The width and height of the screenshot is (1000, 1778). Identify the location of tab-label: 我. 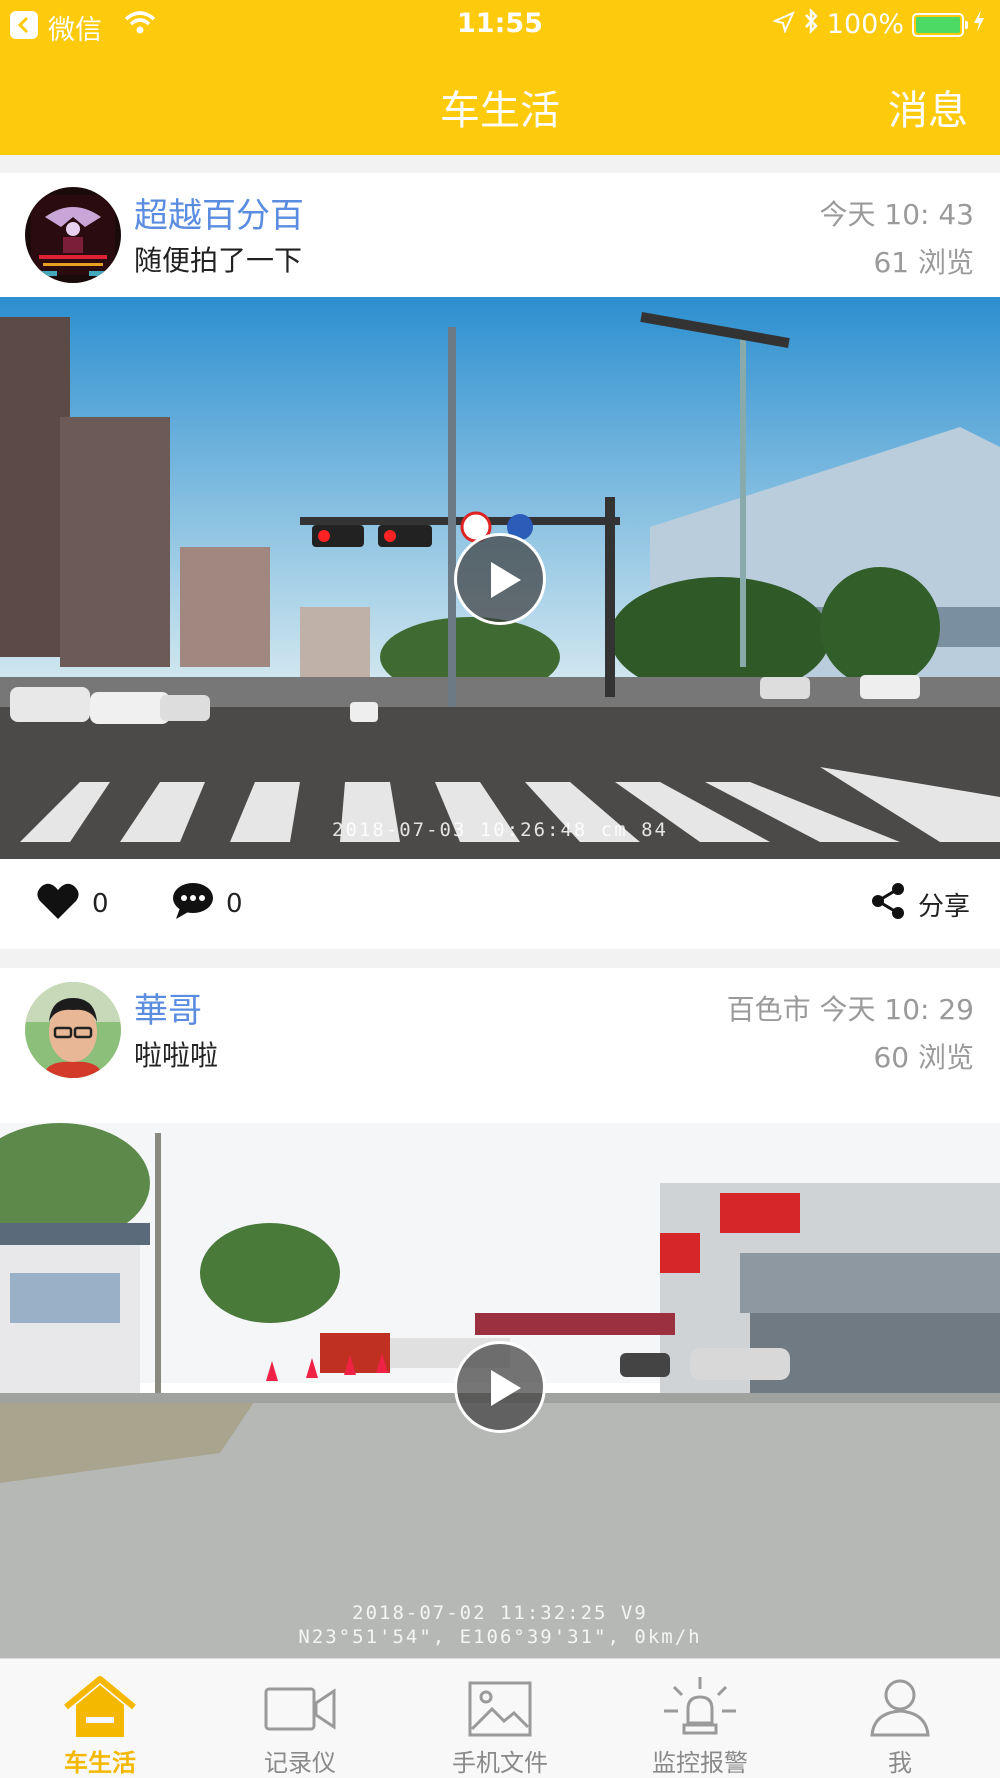
(900, 1763).